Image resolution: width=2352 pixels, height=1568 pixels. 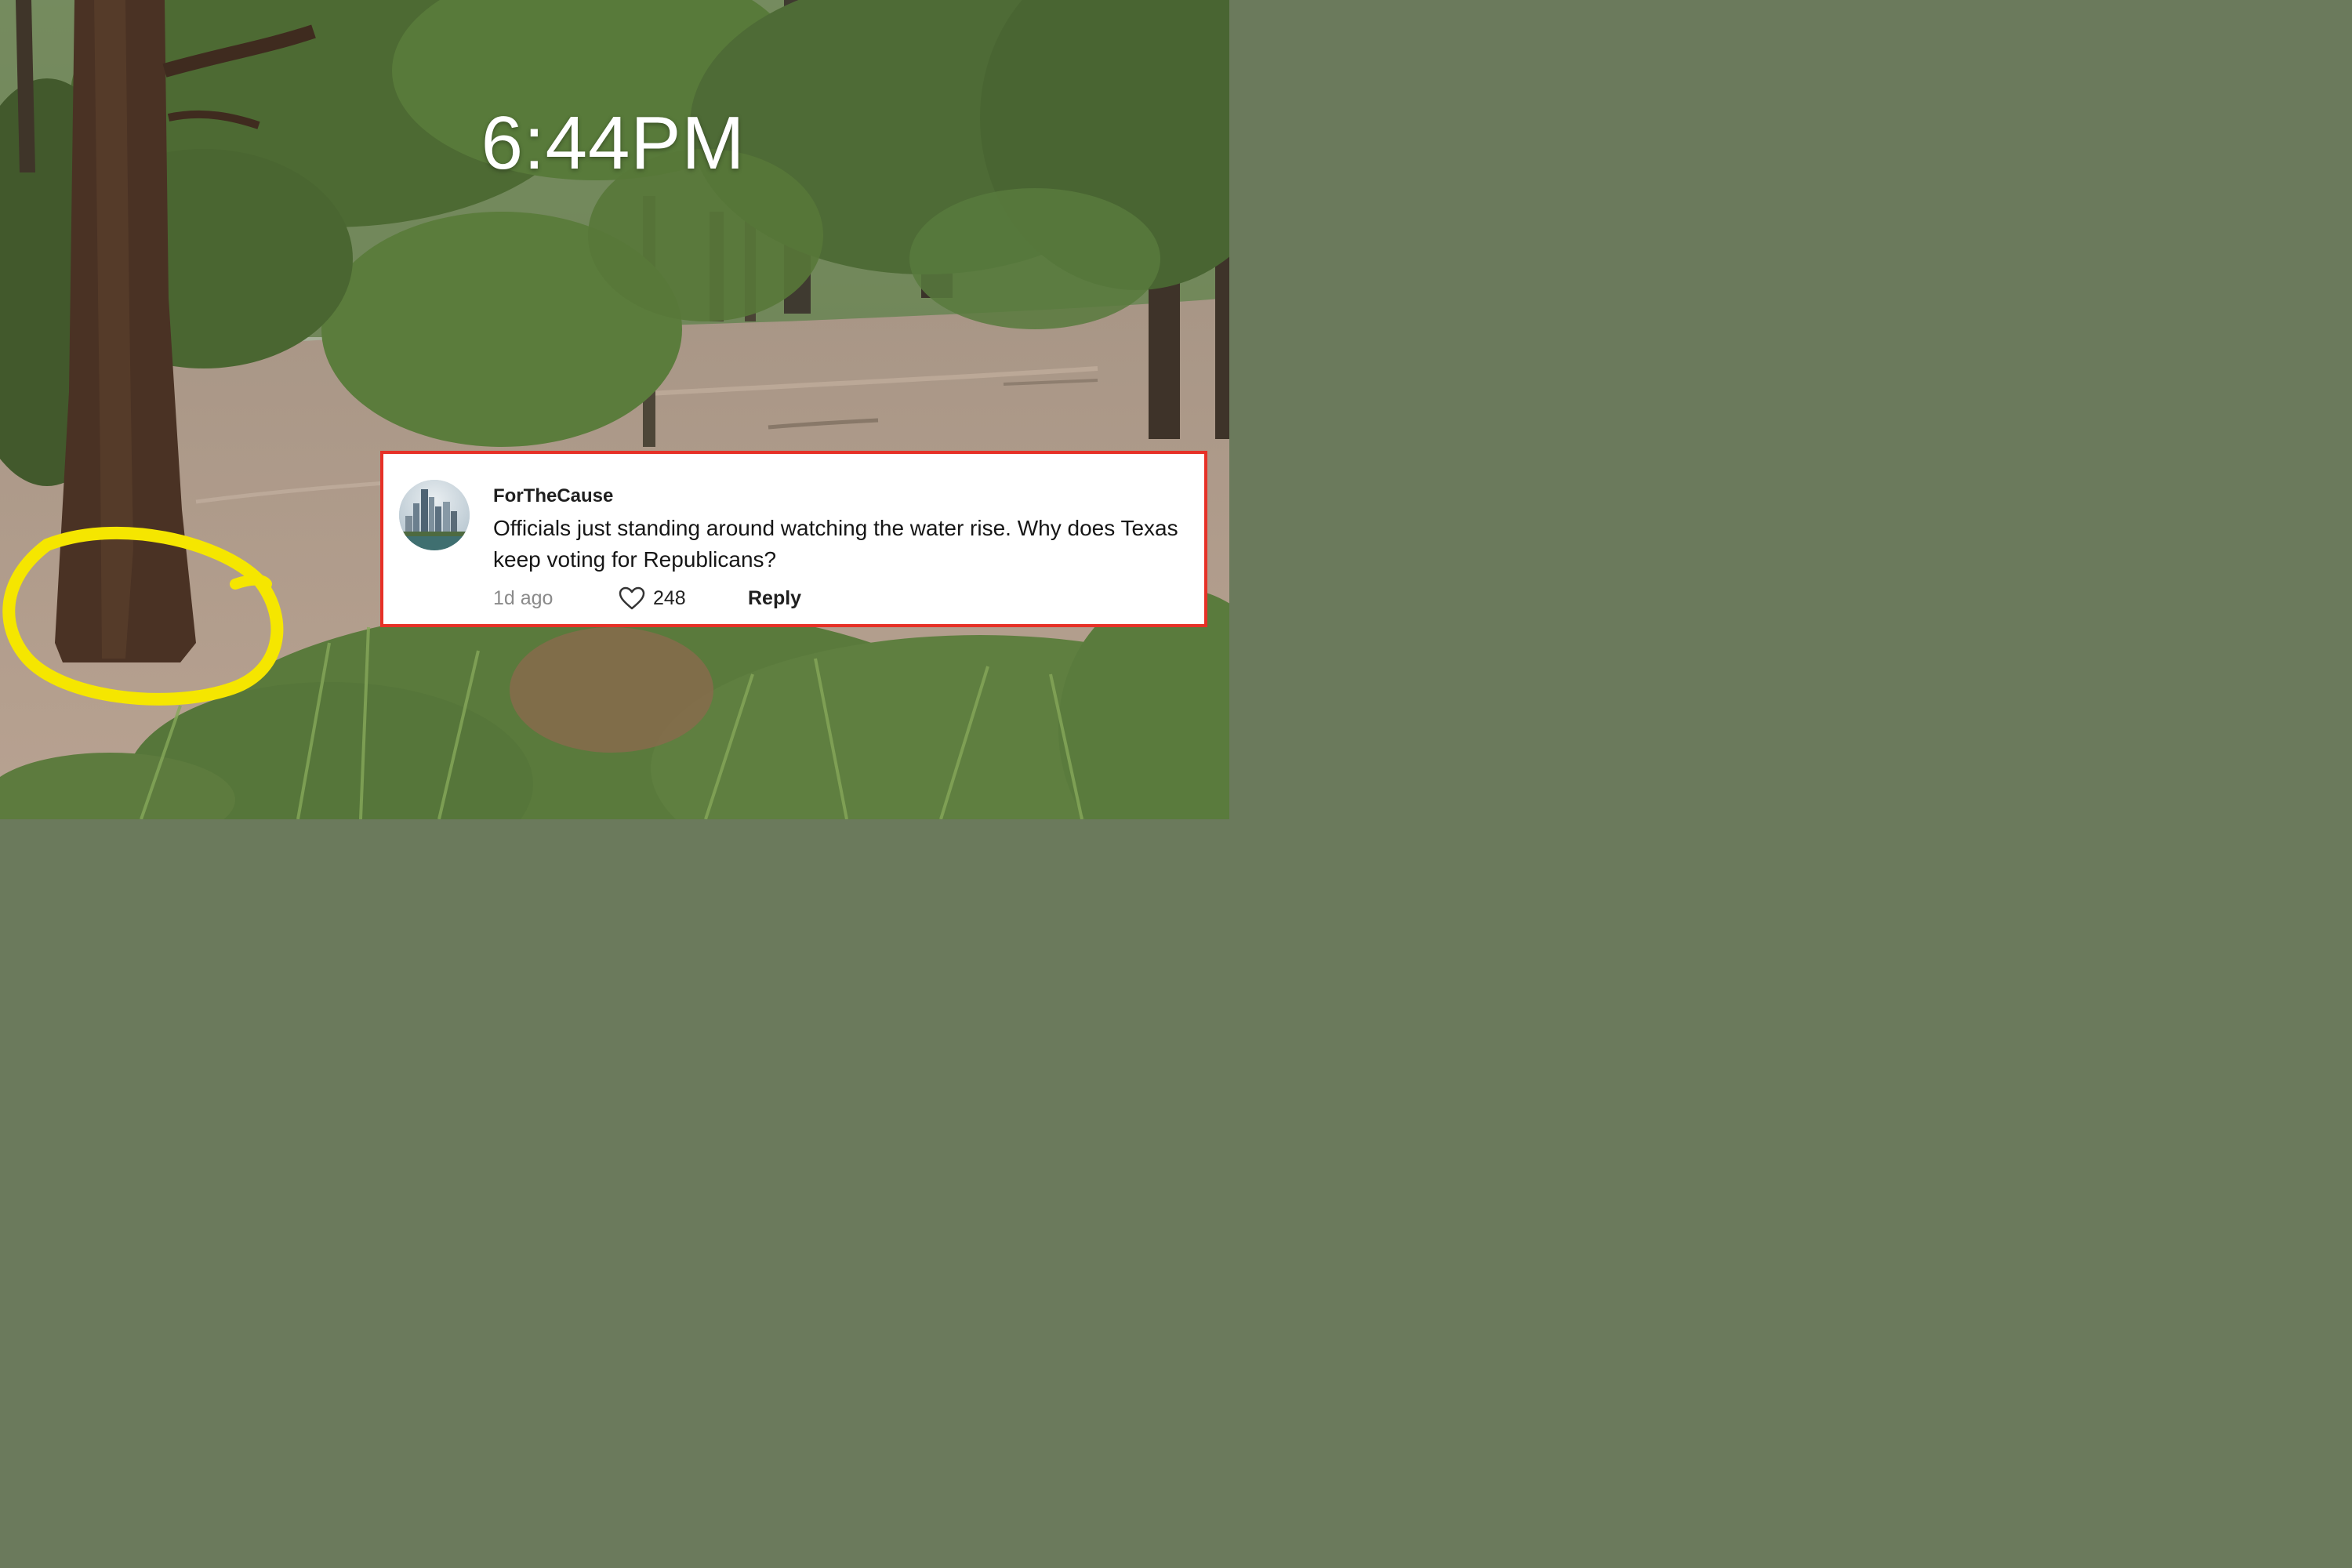 I want to click on comment-username: ForTheCause, so click(x=553, y=496).